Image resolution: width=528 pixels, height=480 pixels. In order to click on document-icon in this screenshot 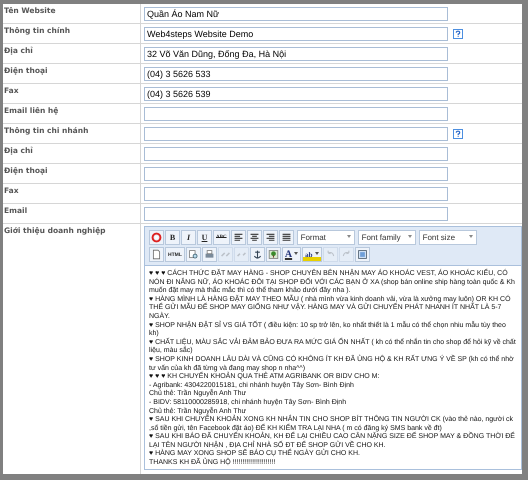, I will do `click(156, 254)`.